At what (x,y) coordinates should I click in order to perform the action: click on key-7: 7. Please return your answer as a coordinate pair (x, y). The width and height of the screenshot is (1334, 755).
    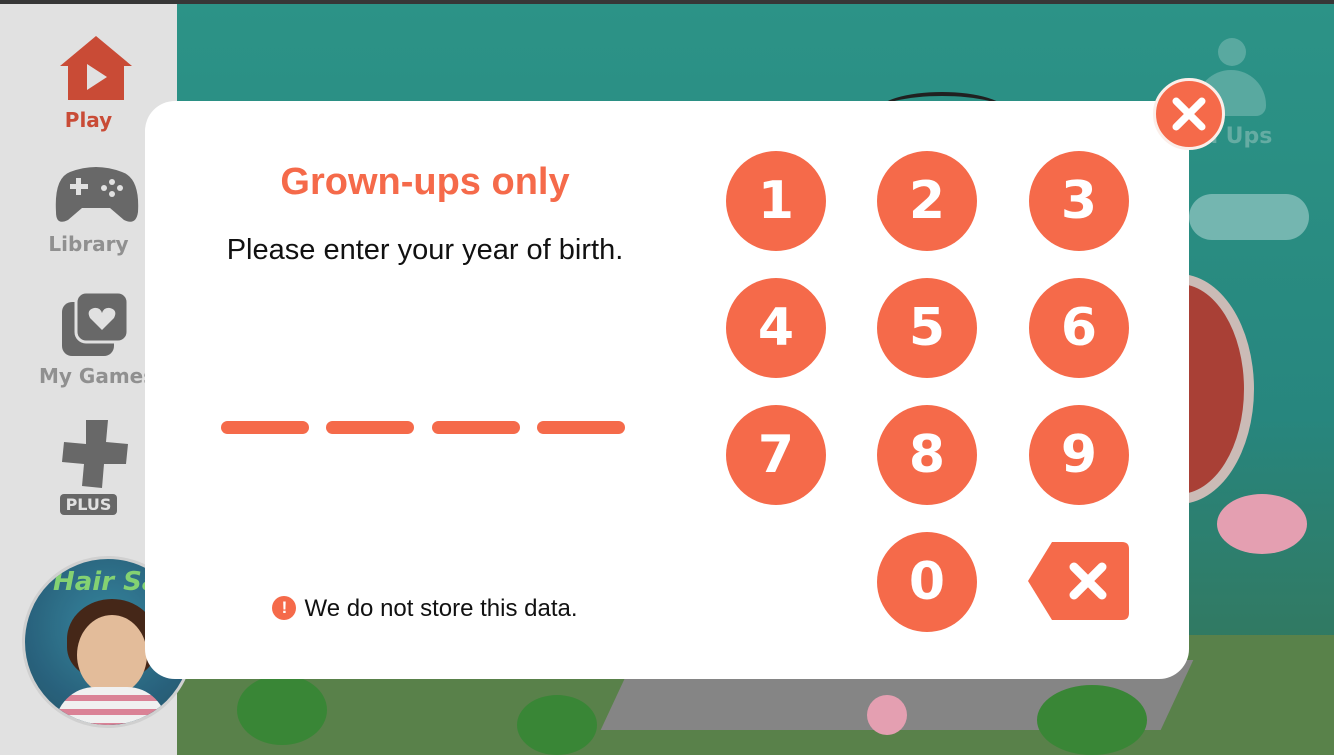
    Looking at the image, I should click on (776, 455).